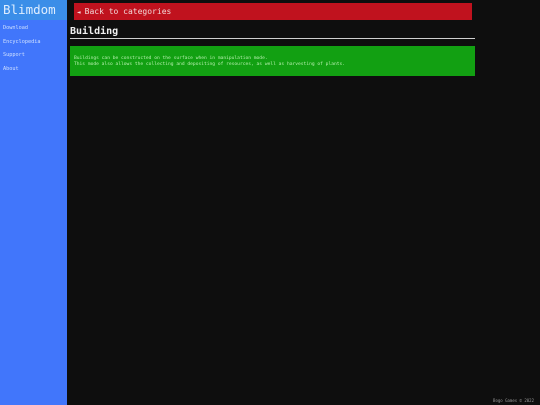 This screenshot has height=405, width=540. What do you see at coordinates (33, 70) in the screenshot?
I see `sidebar-item-about: About` at bounding box center [33, 70].